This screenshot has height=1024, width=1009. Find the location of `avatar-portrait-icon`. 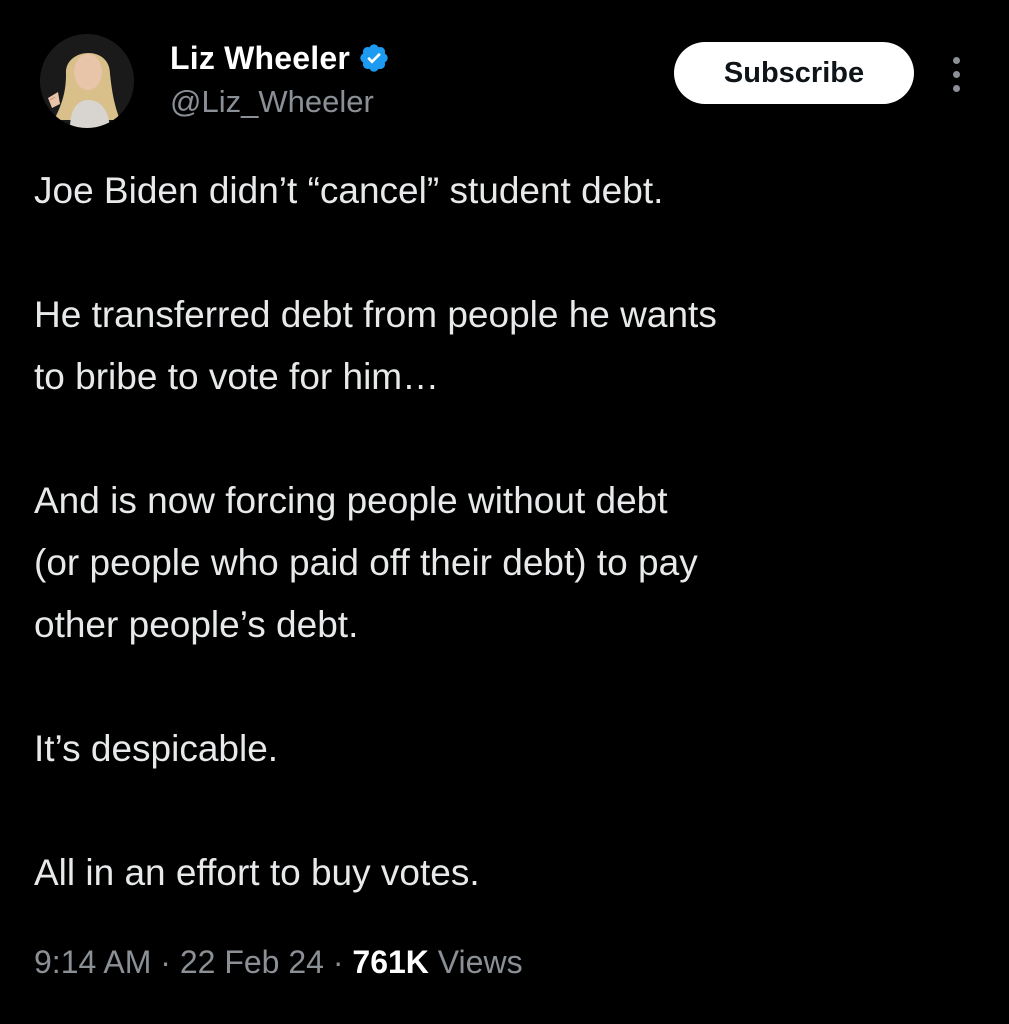

avatar-portrait-icon is located at coordinates (87, 81).